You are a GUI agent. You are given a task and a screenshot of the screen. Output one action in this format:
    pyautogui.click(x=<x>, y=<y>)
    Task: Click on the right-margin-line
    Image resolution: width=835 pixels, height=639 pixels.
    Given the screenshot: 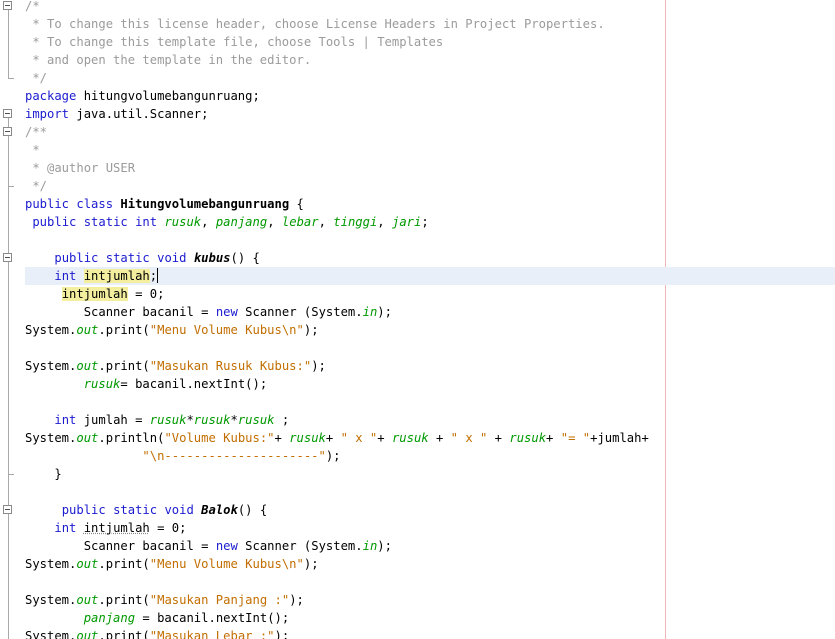 What is the action you would take?
    pyautogui.click(x=665, y=319)
    